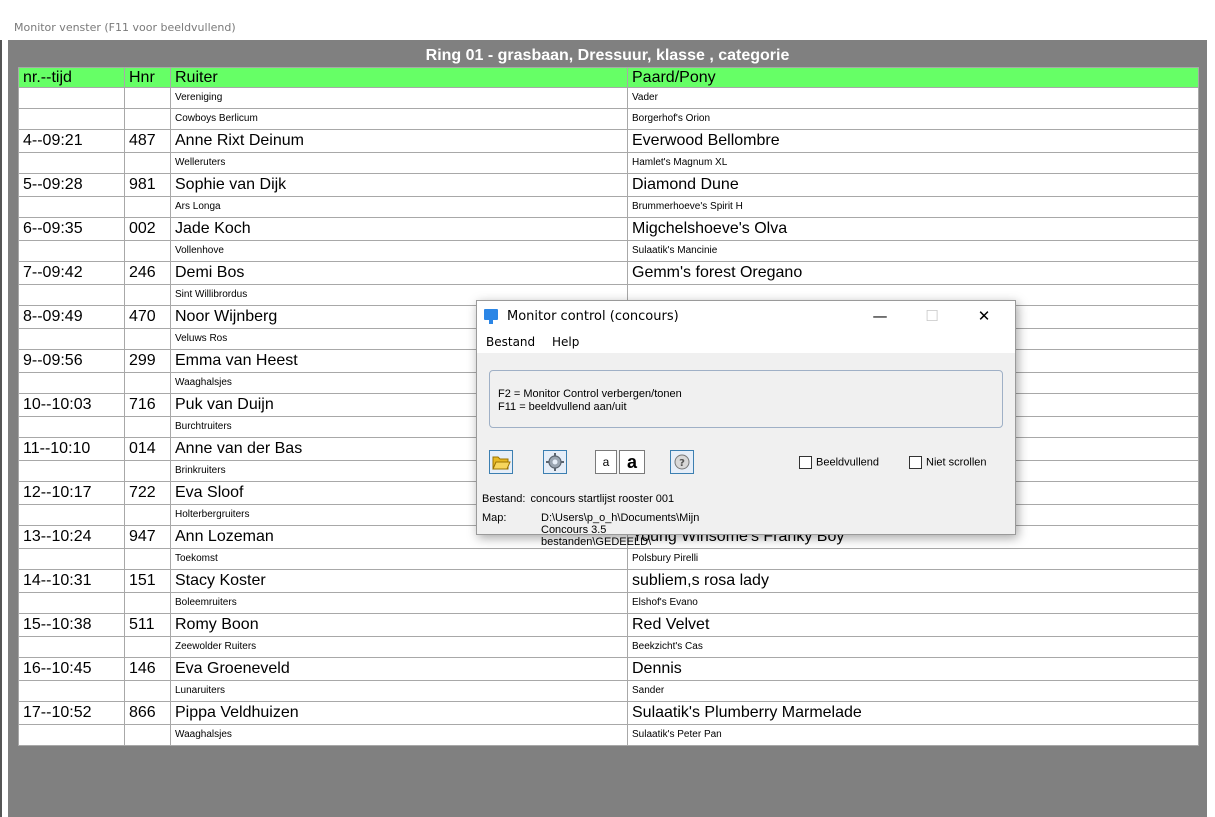 The height and width of the screenshot is (817, 1215). I want to click on shortcut-f2-text: F2 = Monitor Control verbergen/tonen, so click(590, 394).